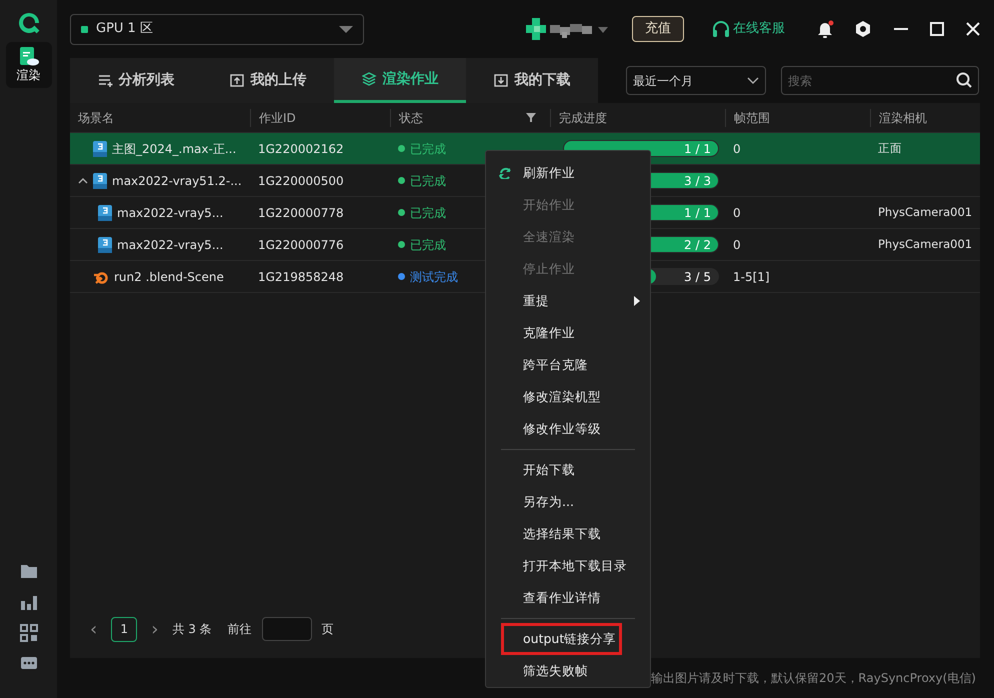 Image resolution: width=994 pixels, height=698 pixels. What do you see at coordinates (568, 598) in the screenshot?
I see `menu-item: 查看作业详情` at bounding box center [568, 598].